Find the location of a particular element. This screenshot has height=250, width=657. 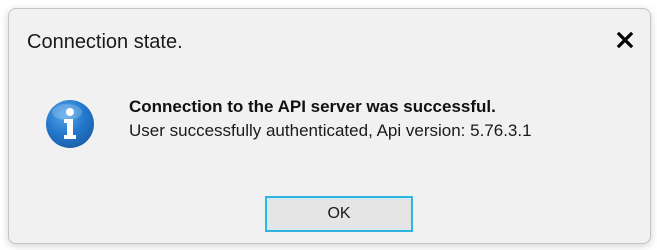

info-icon is located at coordinates (70, 124).